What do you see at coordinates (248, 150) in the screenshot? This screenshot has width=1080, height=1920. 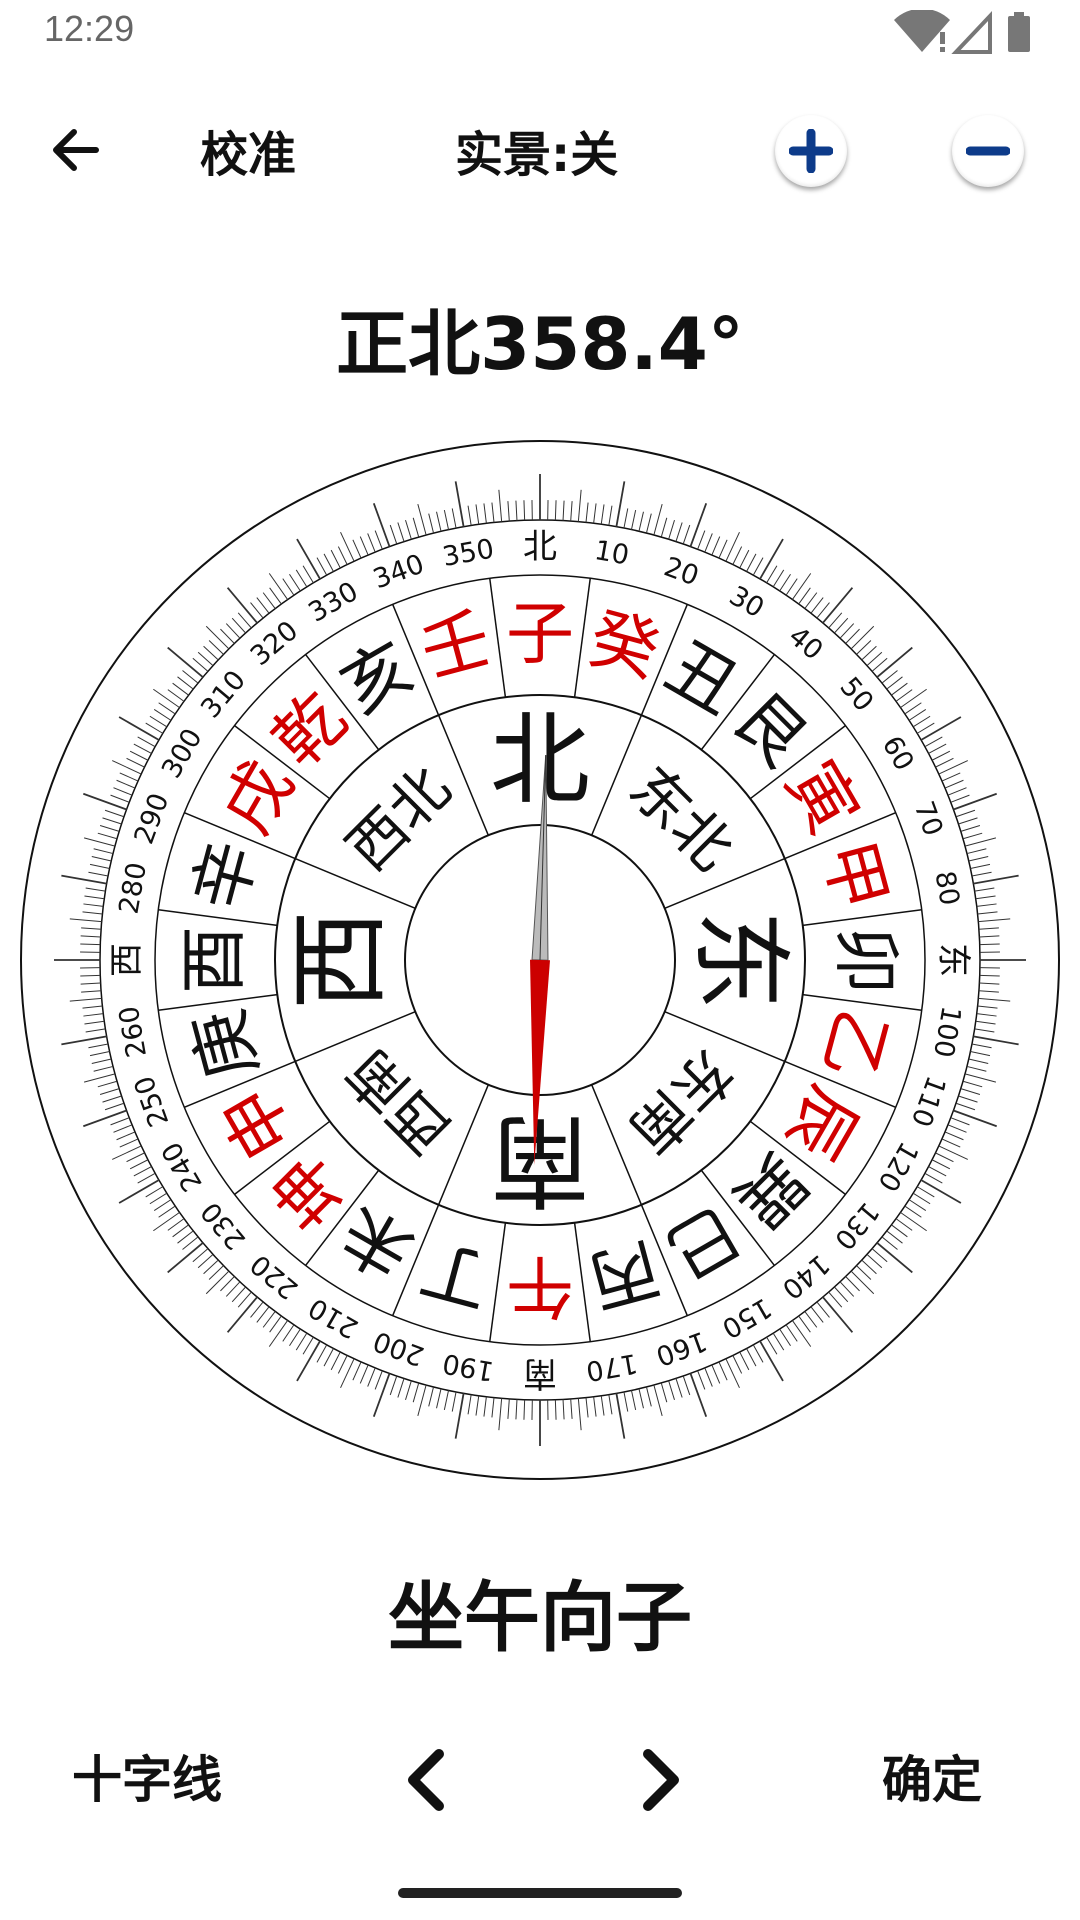 I see `calibrate-button: 校准` at bounding box center [248, 150].